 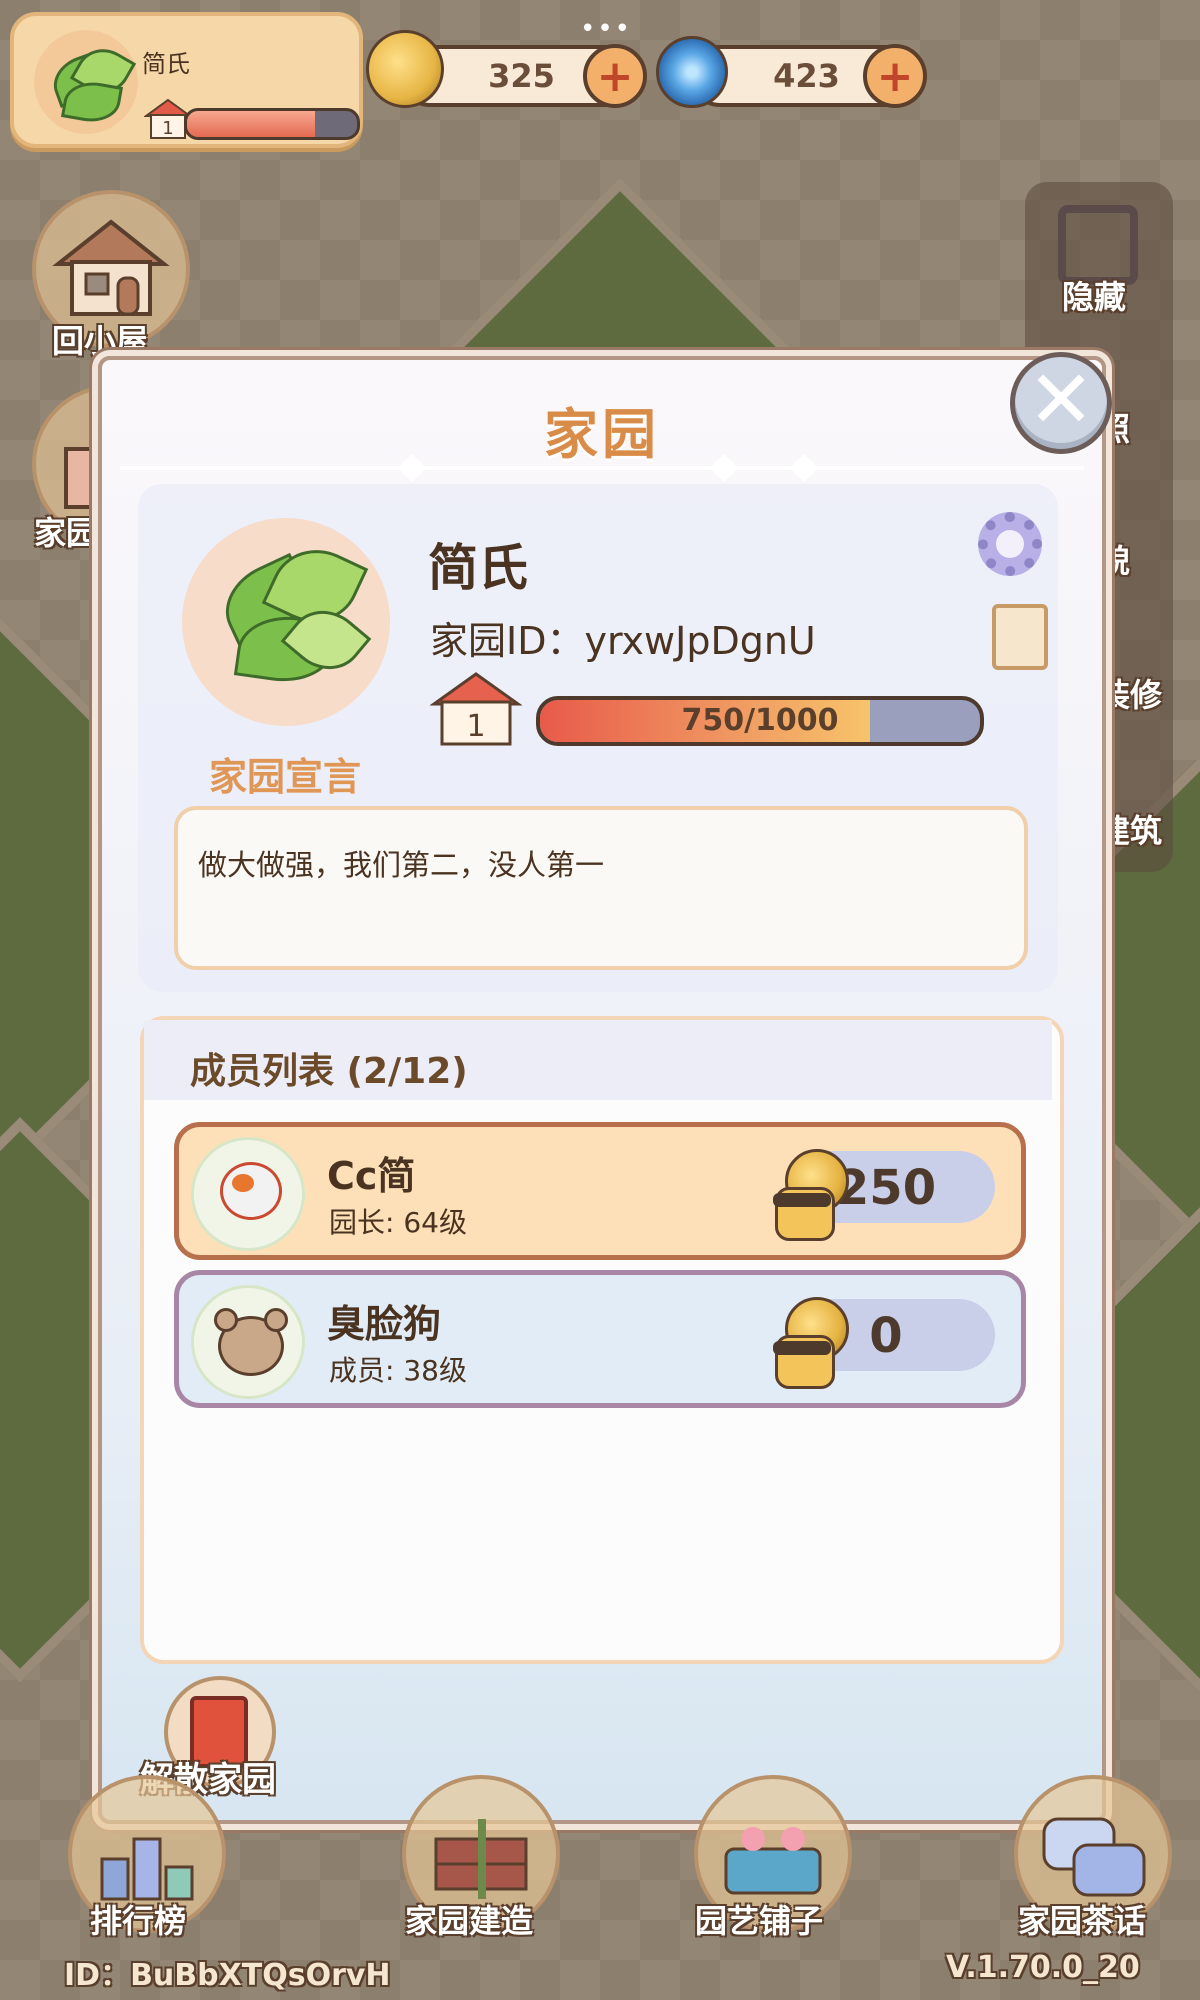 What do you see at coordinates (507, 641) in the screenshot?
I see `home-id-label: 家园ID：` at bounding box center [507, 641].